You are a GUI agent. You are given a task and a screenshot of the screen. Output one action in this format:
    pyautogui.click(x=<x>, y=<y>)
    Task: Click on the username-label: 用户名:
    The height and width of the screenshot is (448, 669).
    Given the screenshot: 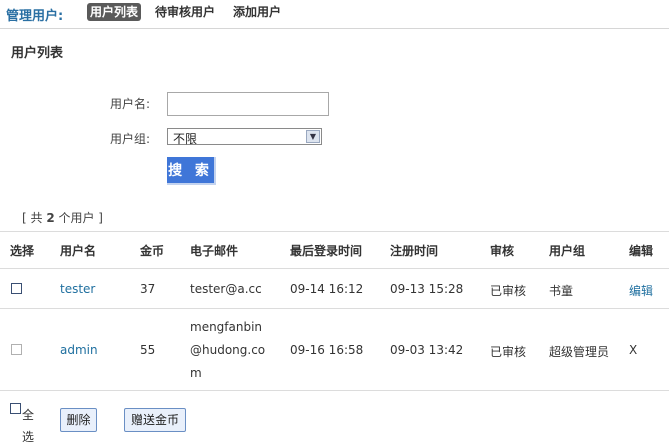 What is the action you would take?
    pyautogui.click(x=130, y=104)
    